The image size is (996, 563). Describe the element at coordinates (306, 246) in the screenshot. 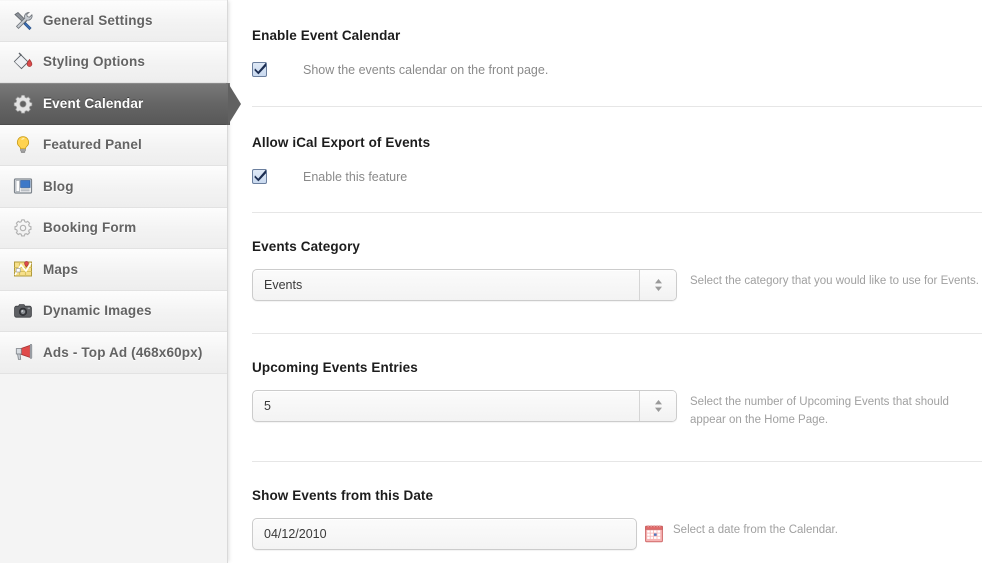

I see `section-heading: Events Category` at that location.